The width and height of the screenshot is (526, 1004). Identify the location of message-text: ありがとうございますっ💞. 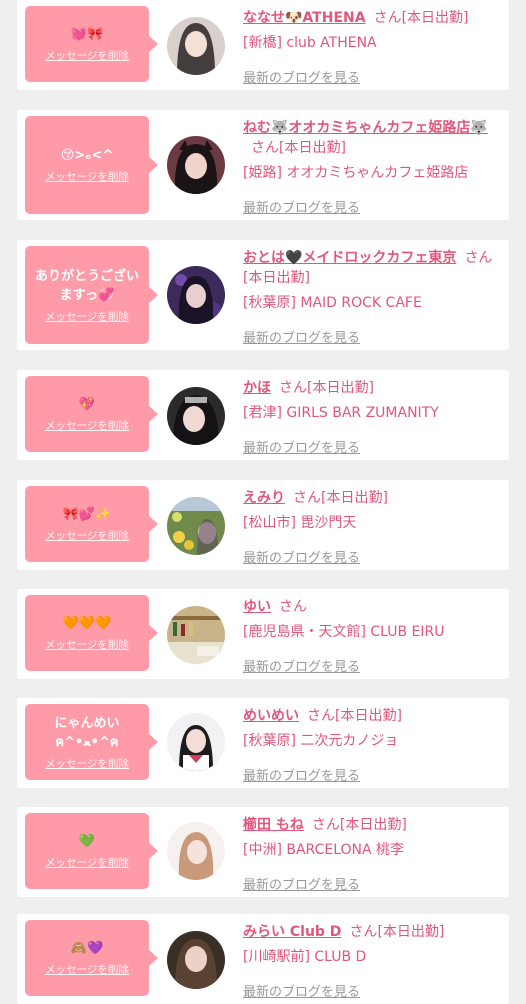
(86, 285).